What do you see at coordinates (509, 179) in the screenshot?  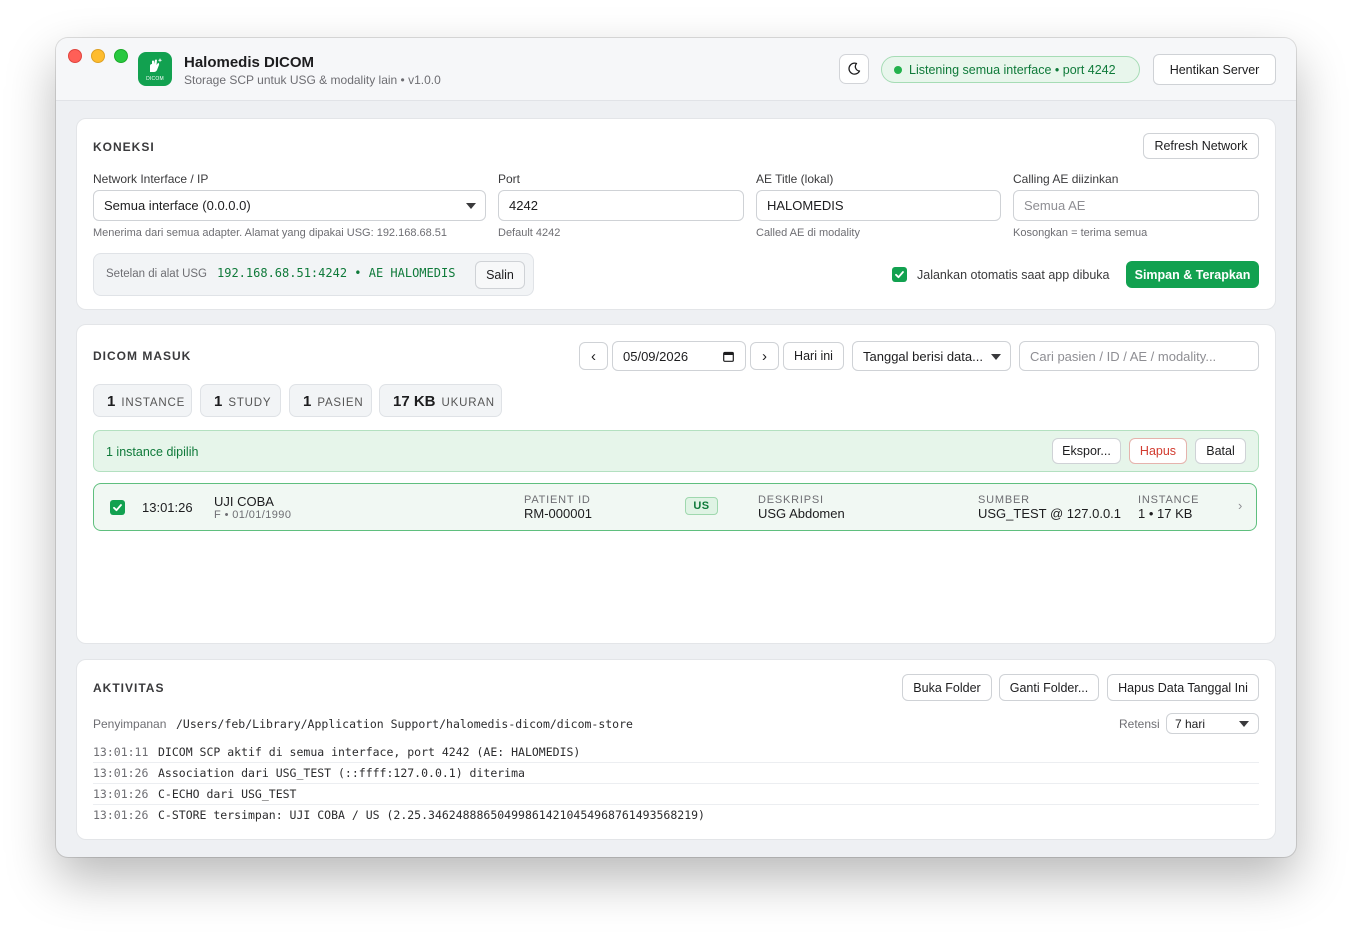 I see `port-label: Port` at bounding box center [509, 179].